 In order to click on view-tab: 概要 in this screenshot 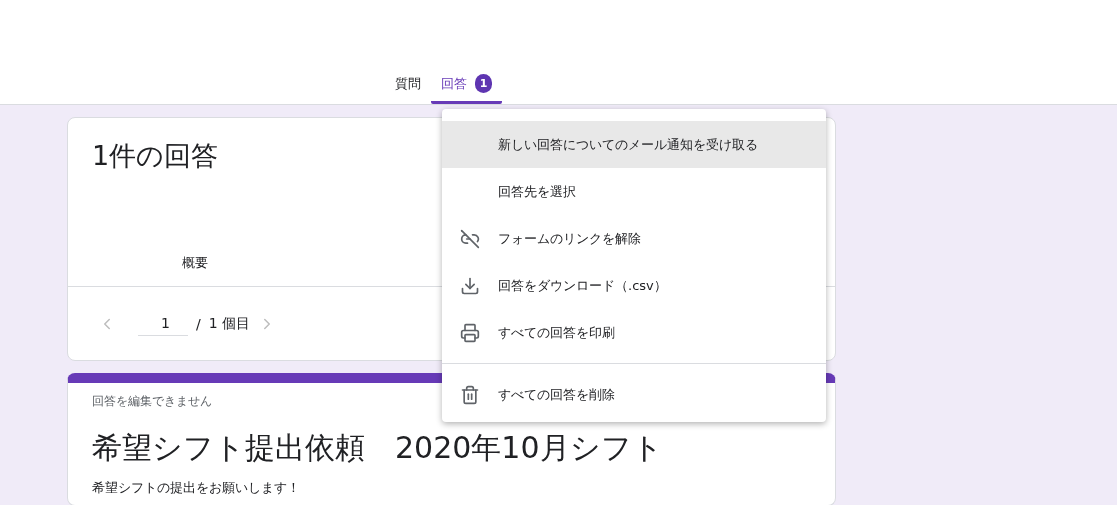, I will do `click(195, 259)`.